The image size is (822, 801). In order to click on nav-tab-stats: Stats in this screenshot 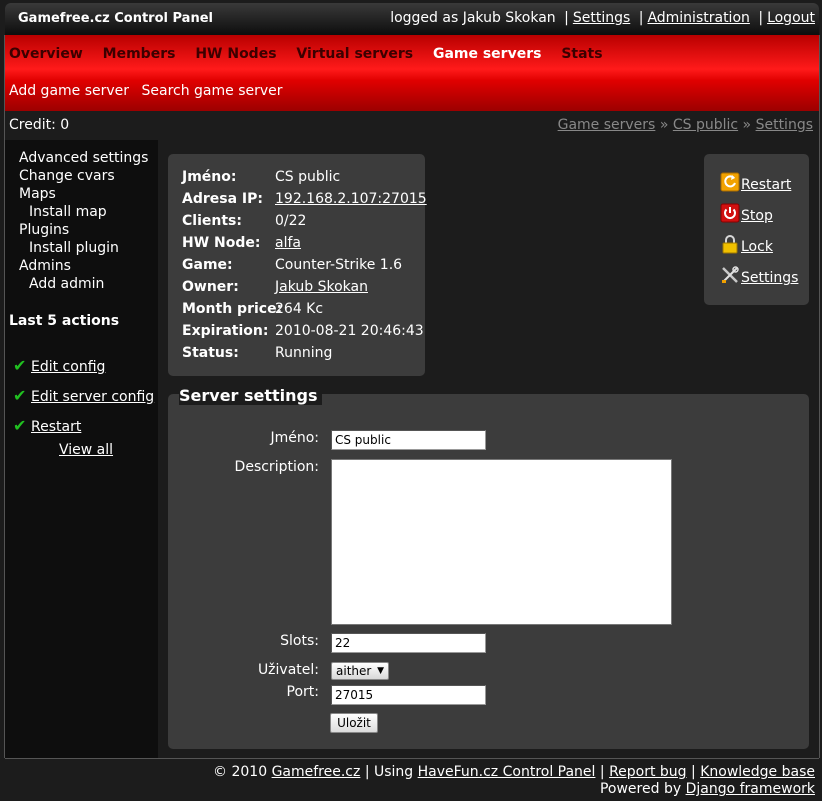, I will do `click(581, 54)`.